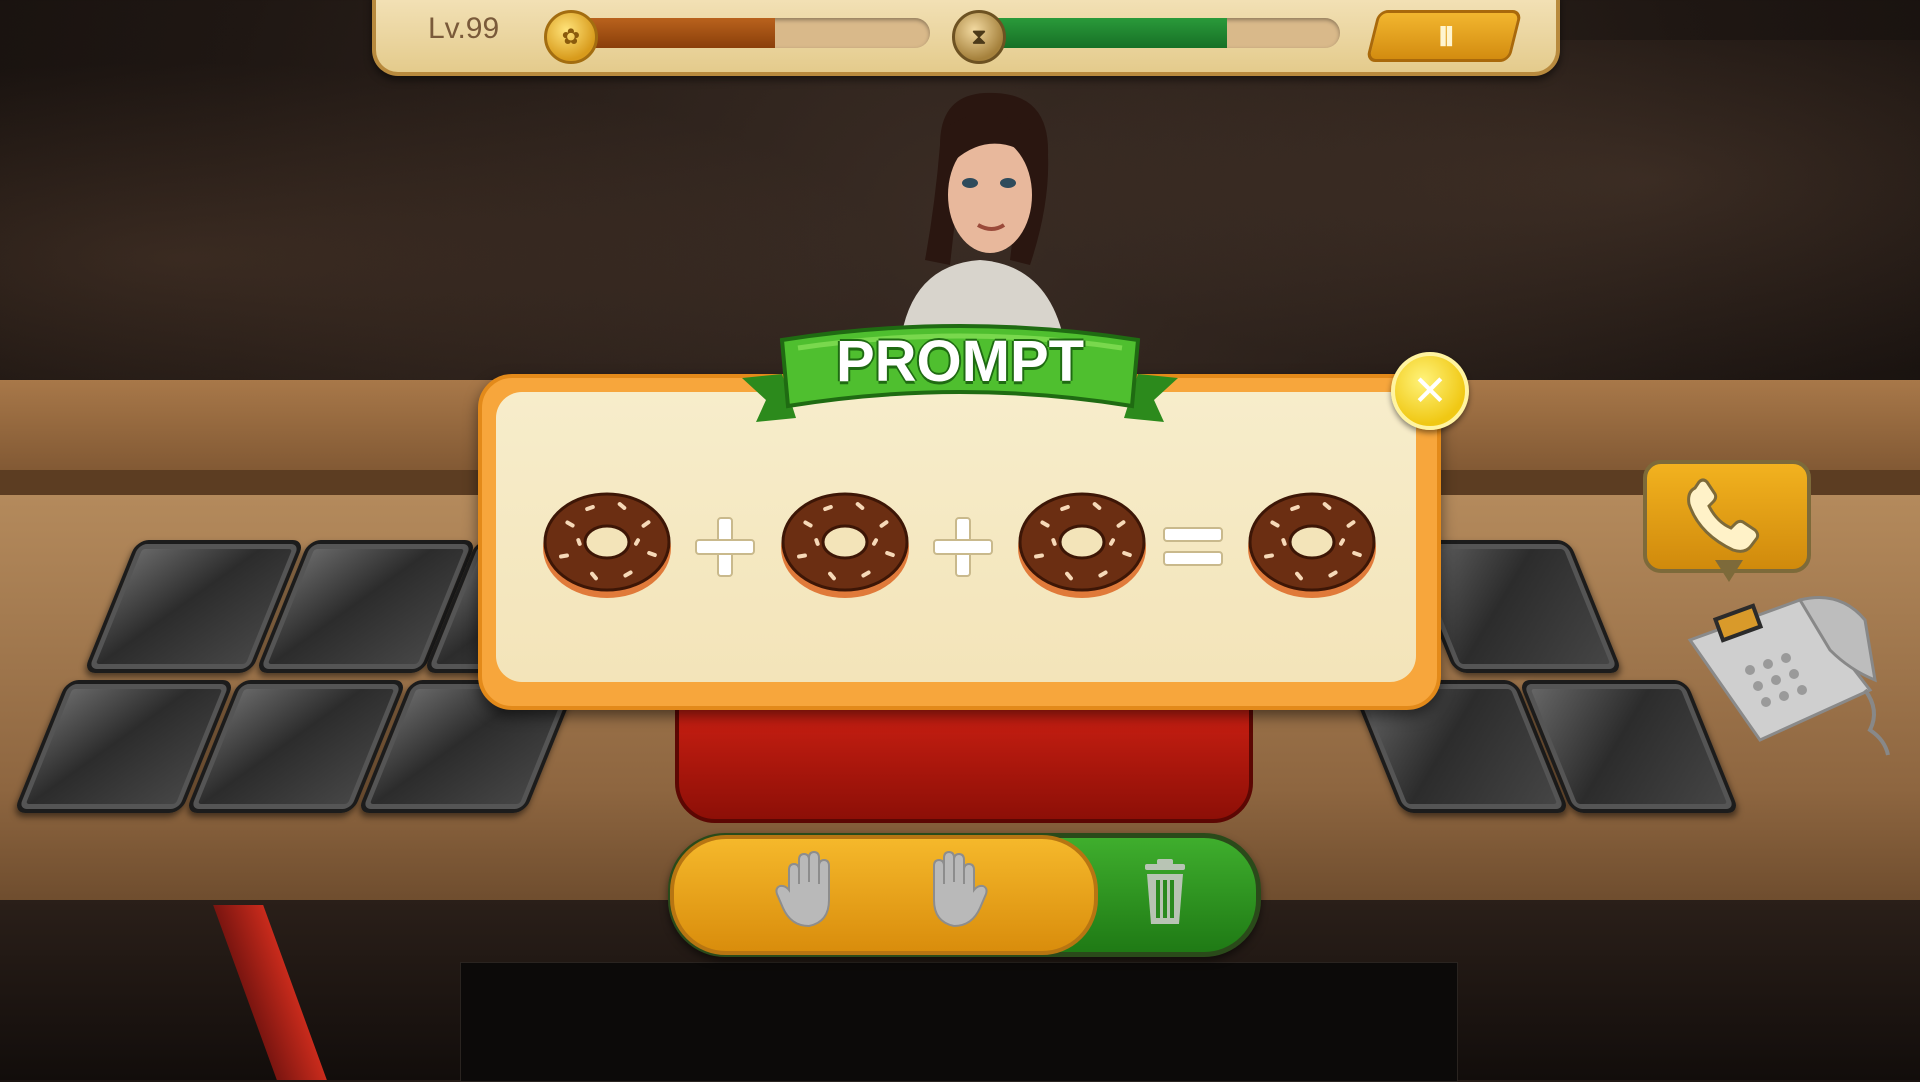  I want to click on floor-panel, so click(959, 1022).